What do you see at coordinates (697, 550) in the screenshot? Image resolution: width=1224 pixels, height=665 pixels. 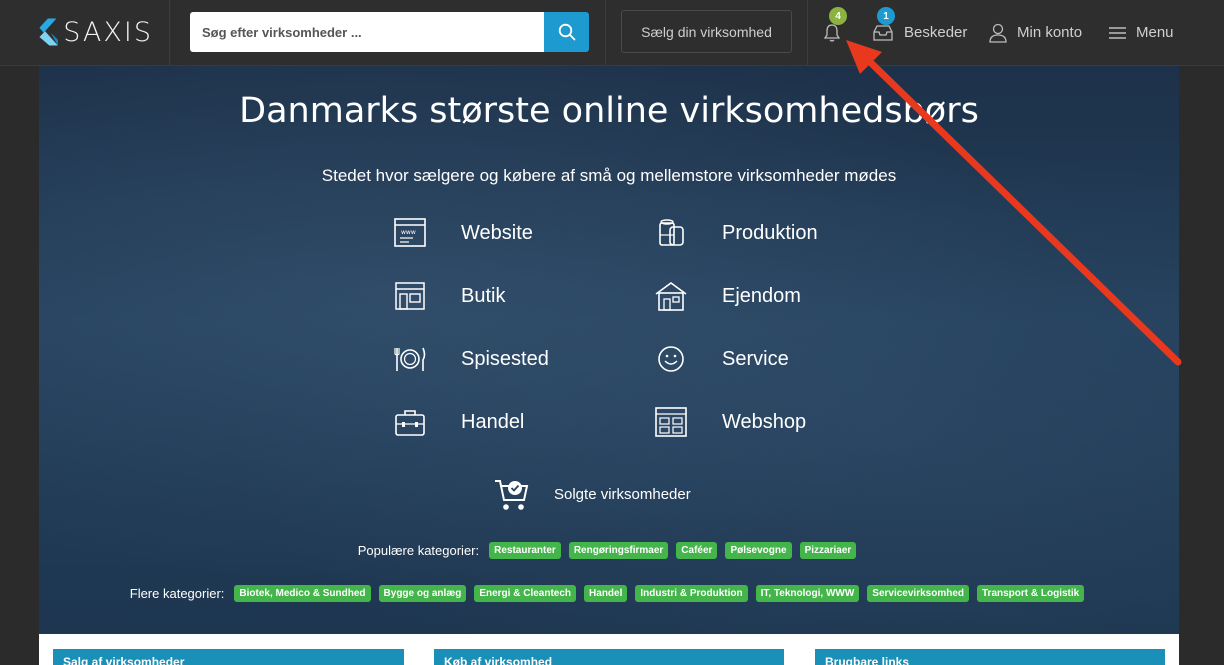 I see `category-tag: Caféer` at bounding box center [697, 550].